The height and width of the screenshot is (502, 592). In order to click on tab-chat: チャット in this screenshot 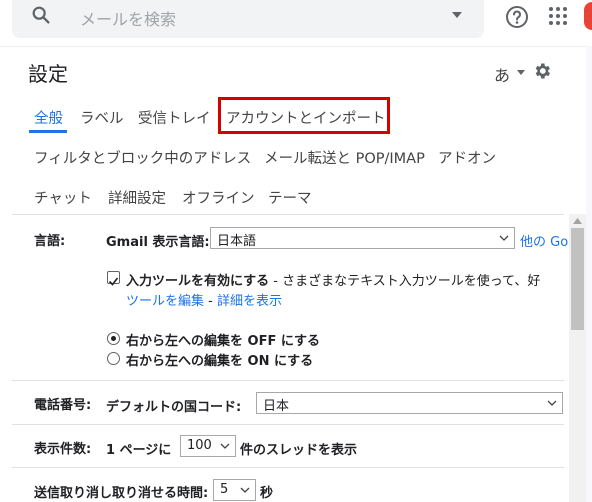, I will do `click(63, 197)`.